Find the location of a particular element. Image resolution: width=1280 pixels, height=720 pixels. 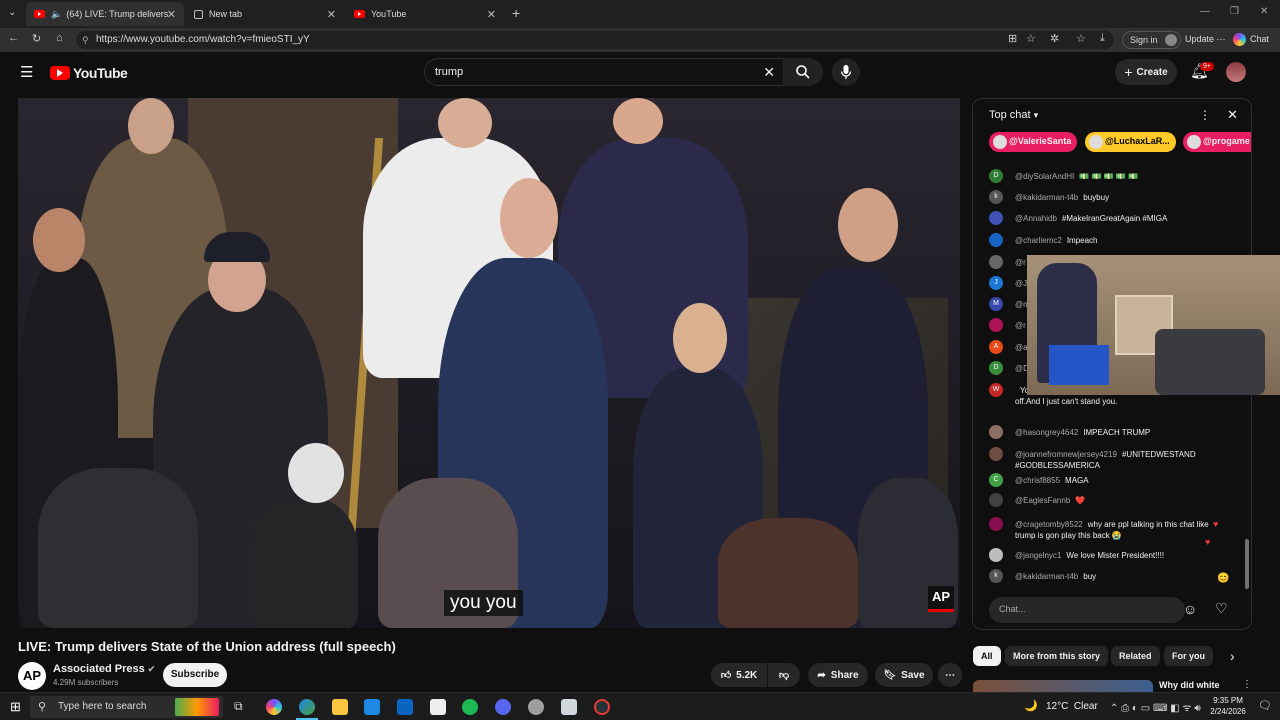

weather-text: 12°C Clear is located at coordinates (1072, 706).